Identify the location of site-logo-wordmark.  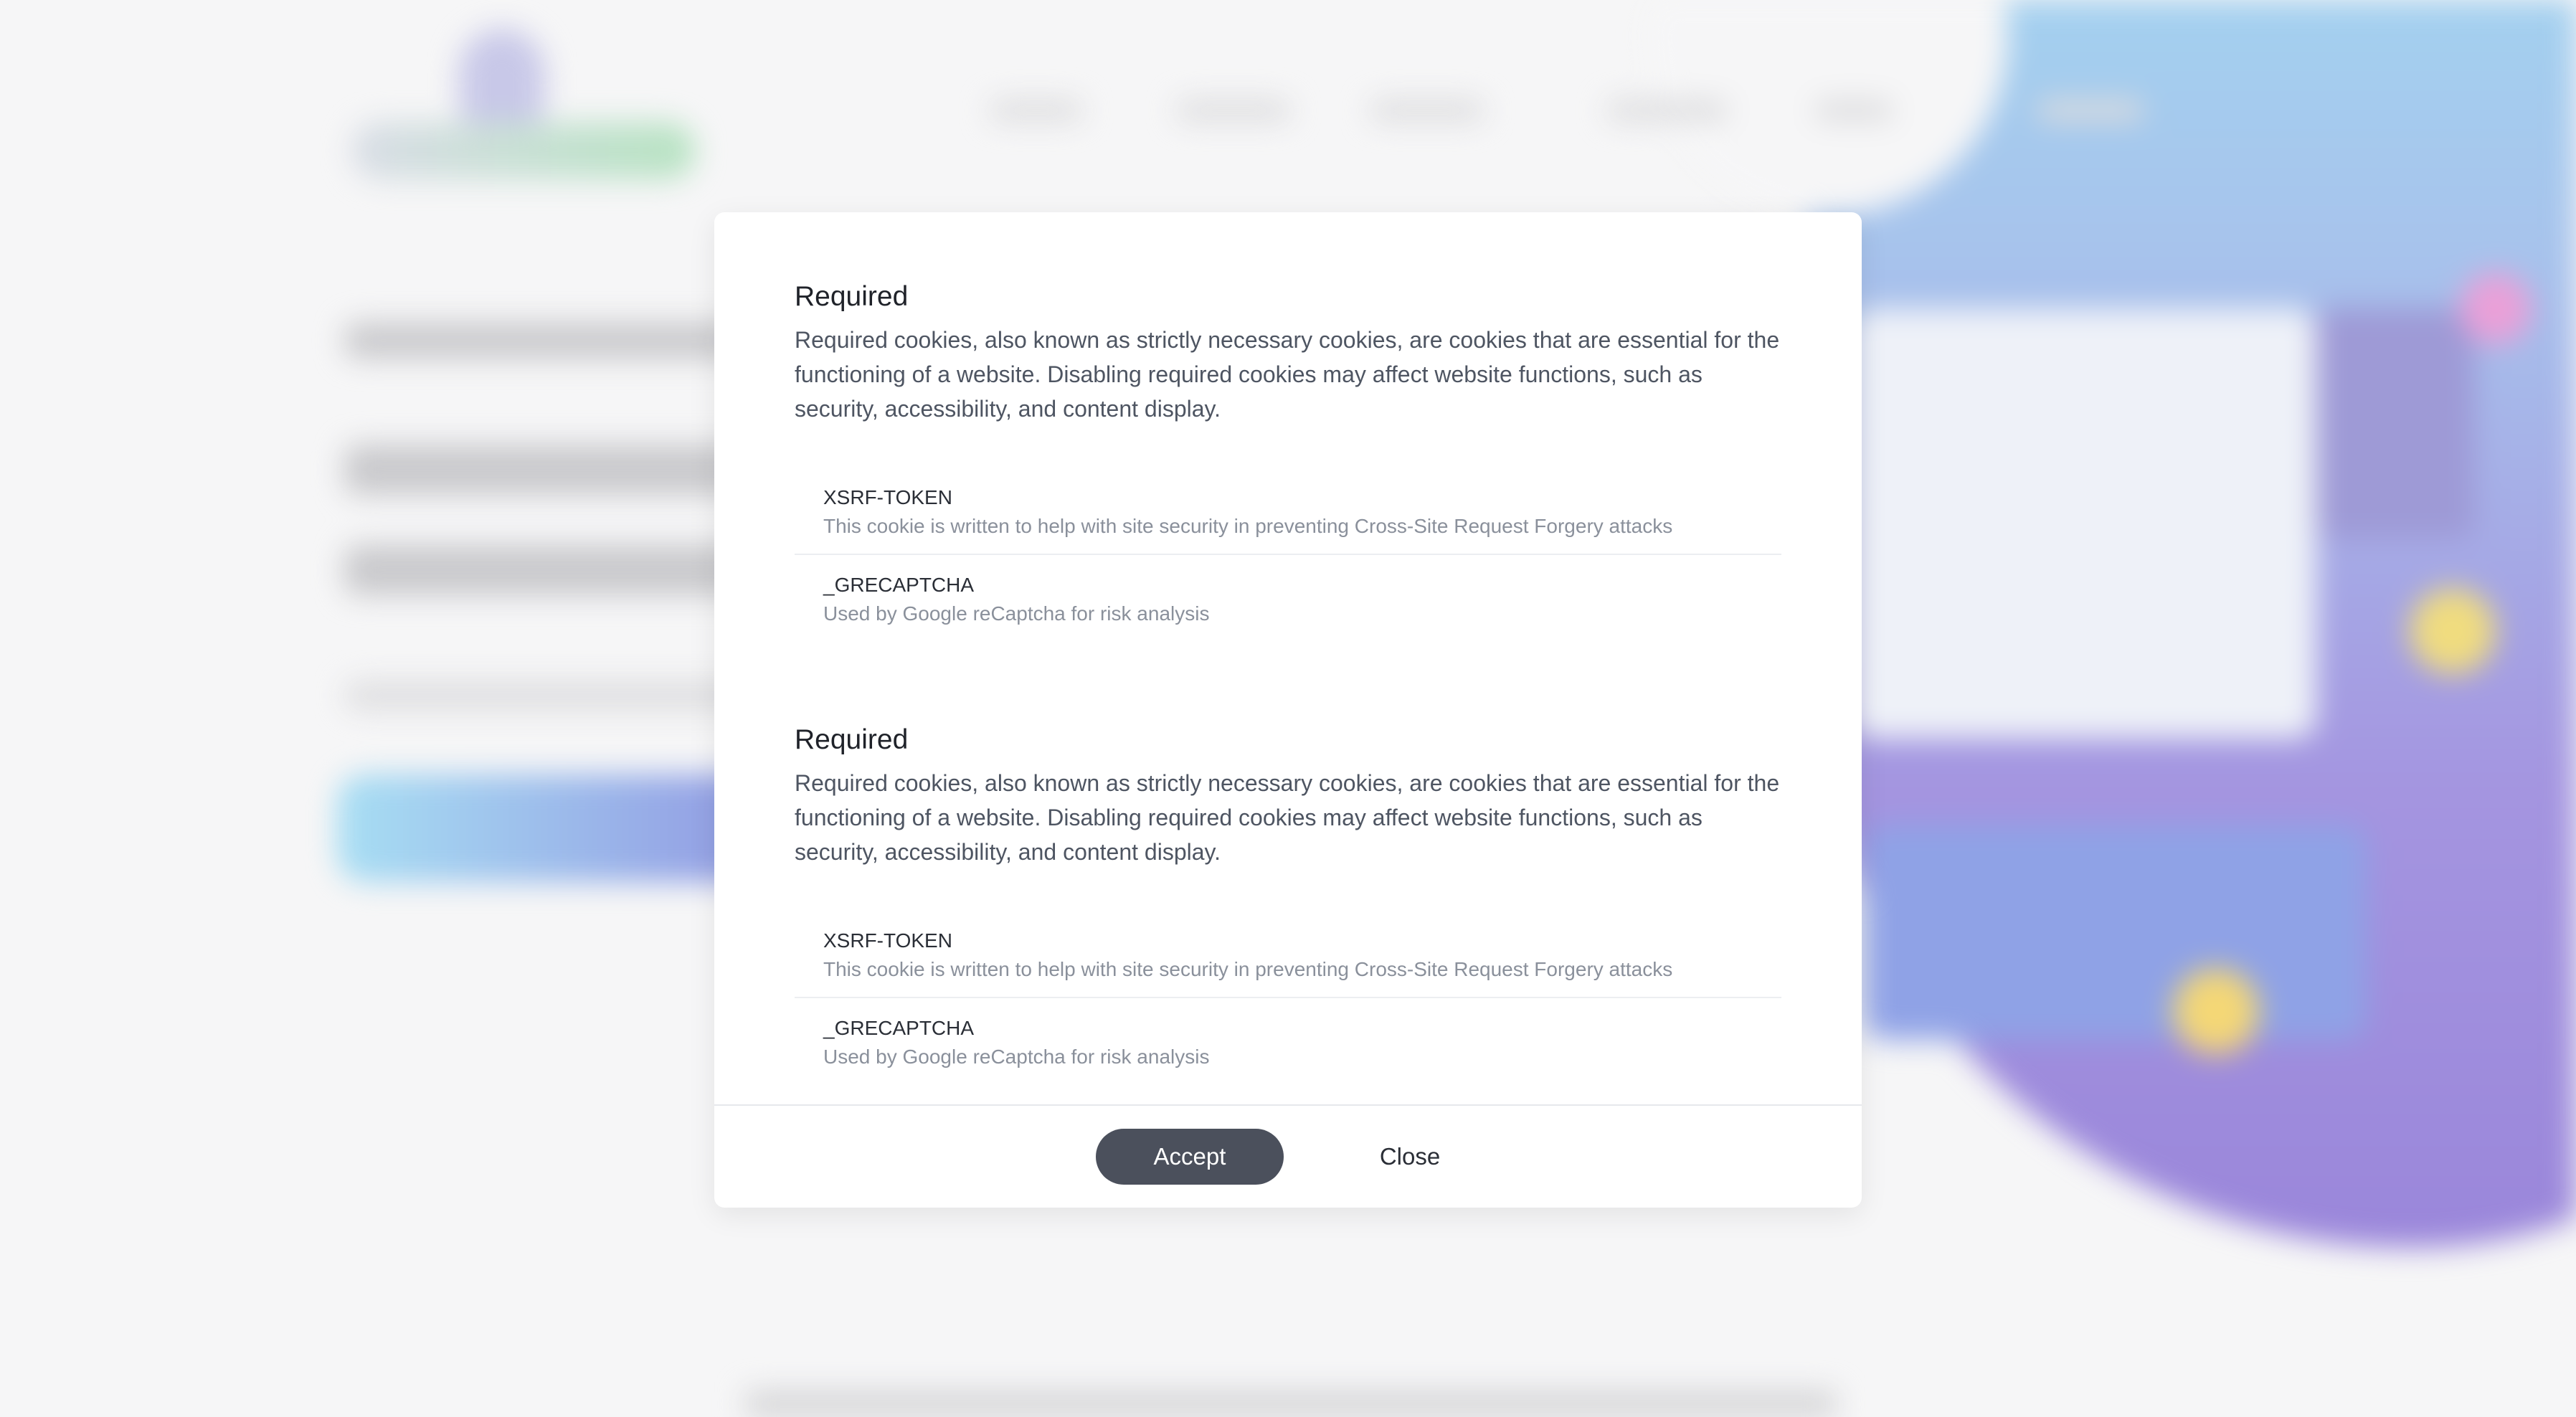
(523, 150).